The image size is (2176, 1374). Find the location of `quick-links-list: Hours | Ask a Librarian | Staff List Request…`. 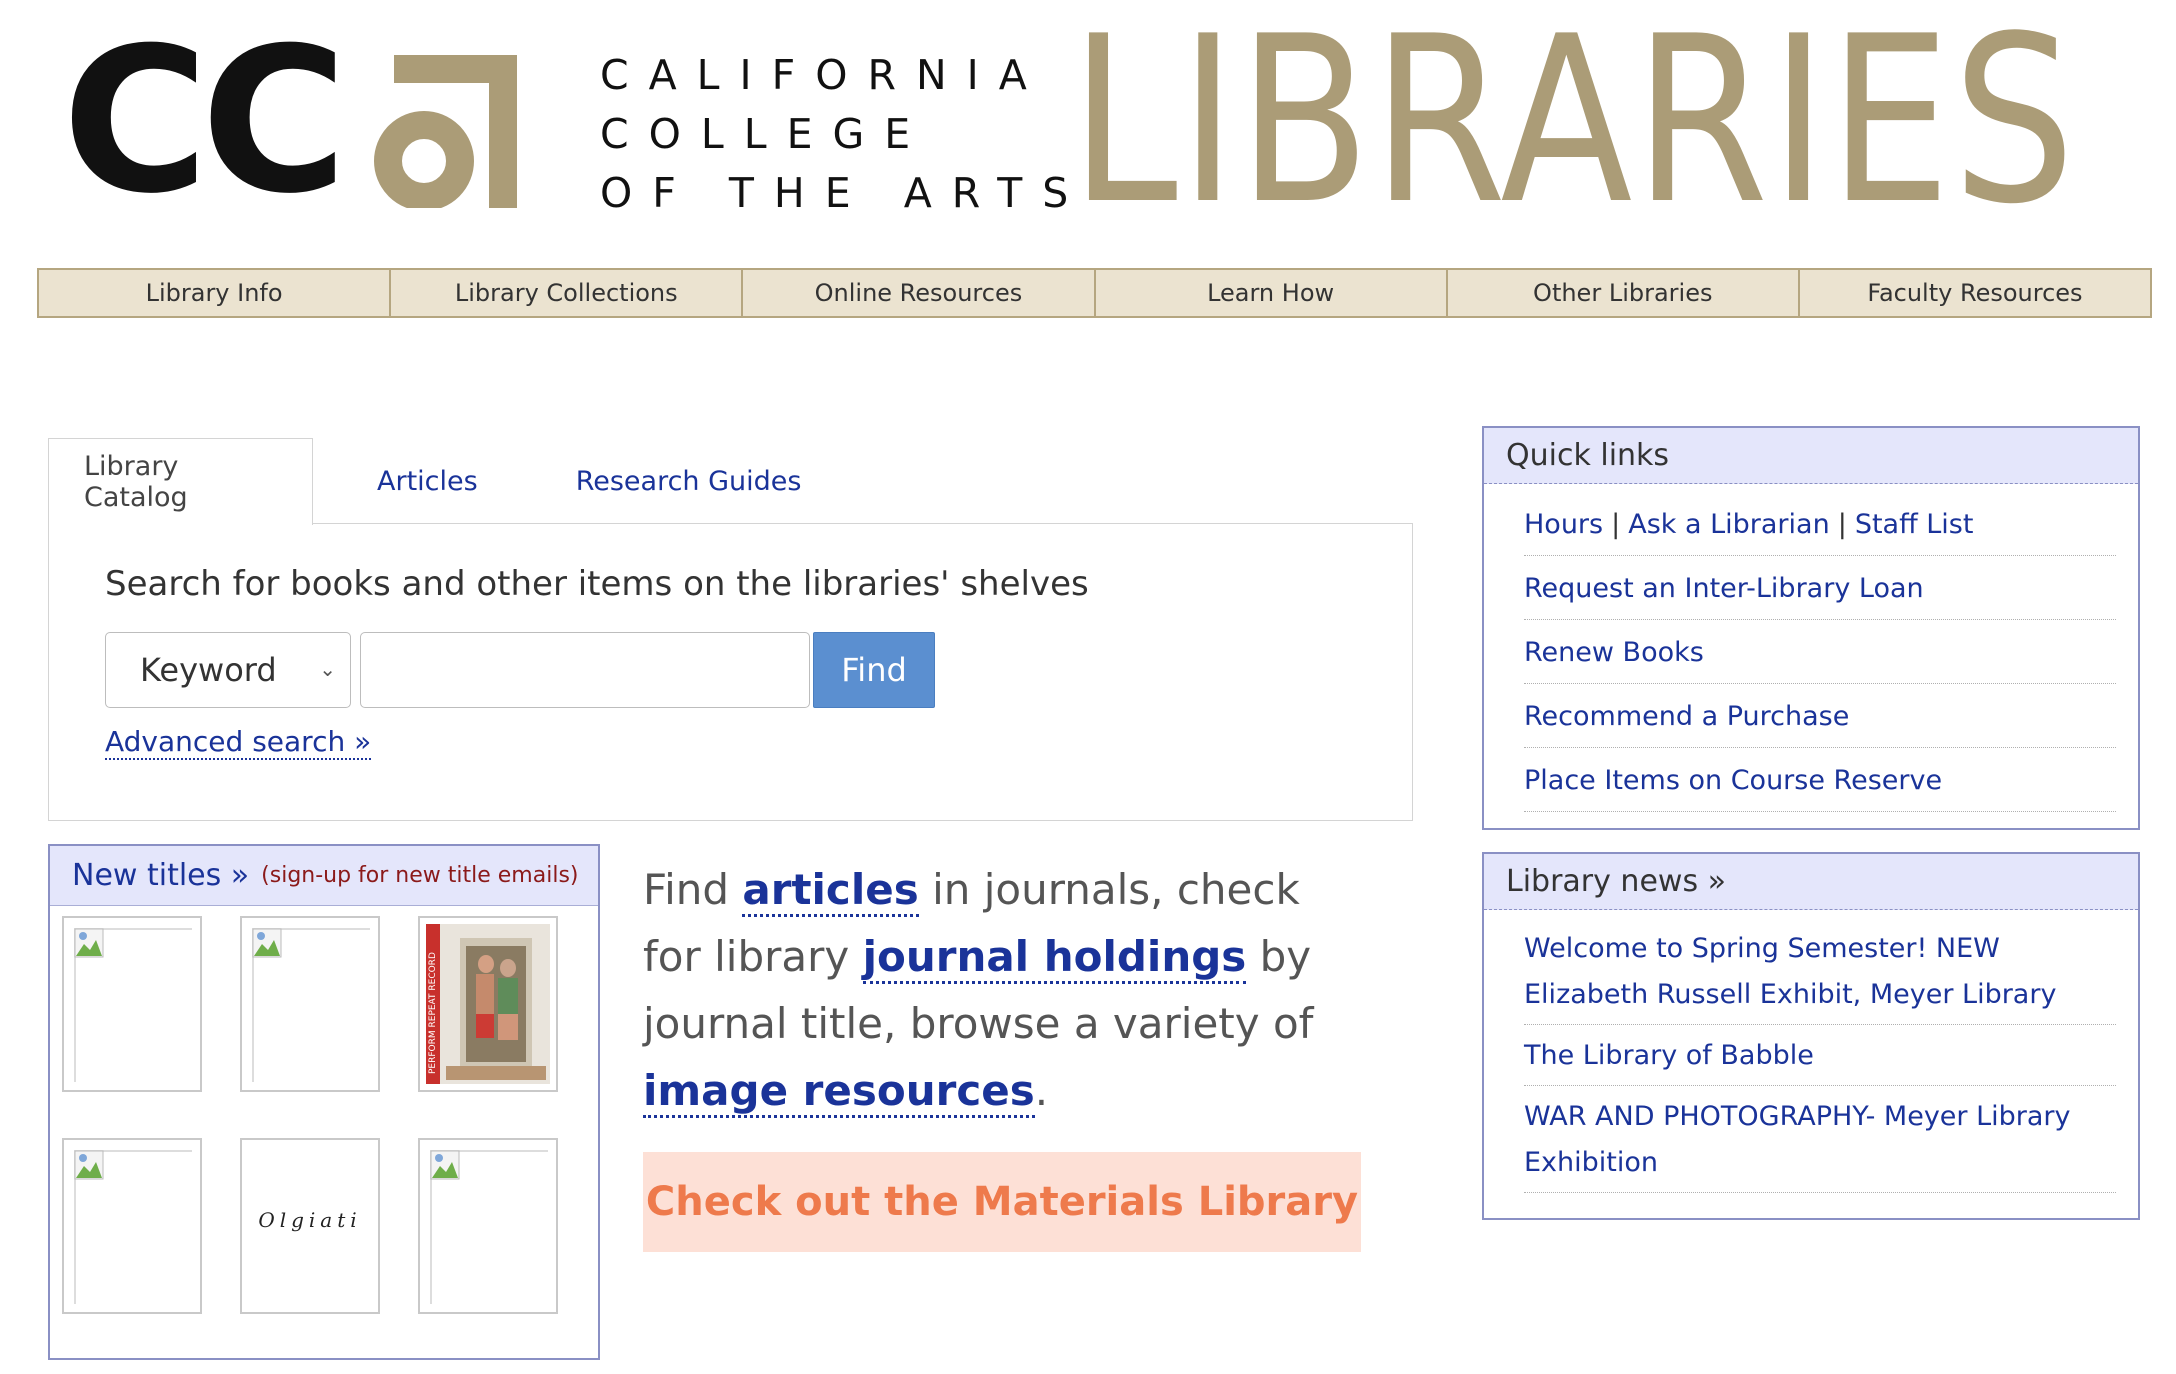

quick-links-list: Hours | Ask a Librarian | Staff List Request… is located at coordinates (1811, 648).